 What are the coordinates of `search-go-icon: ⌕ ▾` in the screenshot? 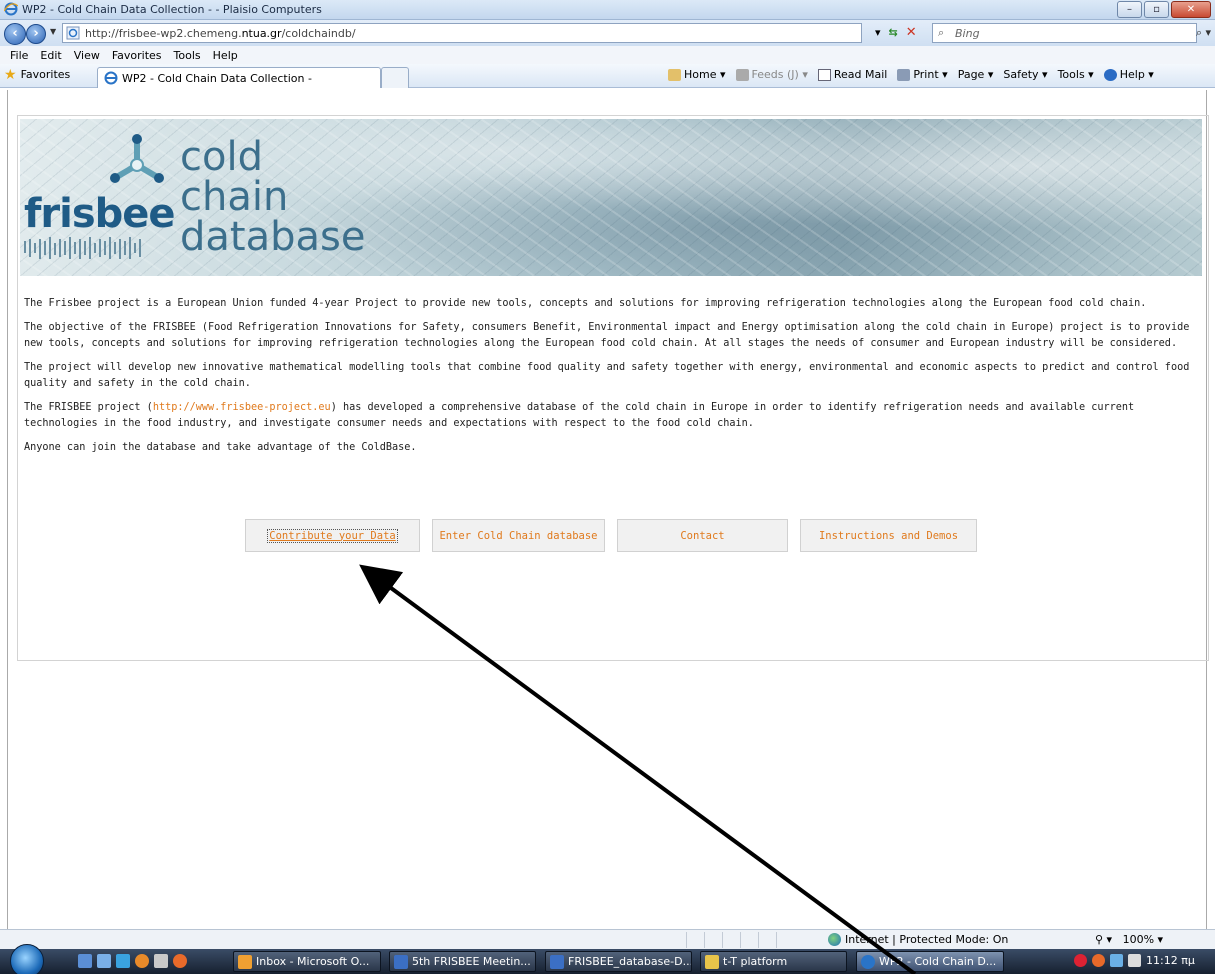 It's located at (1203, 33).